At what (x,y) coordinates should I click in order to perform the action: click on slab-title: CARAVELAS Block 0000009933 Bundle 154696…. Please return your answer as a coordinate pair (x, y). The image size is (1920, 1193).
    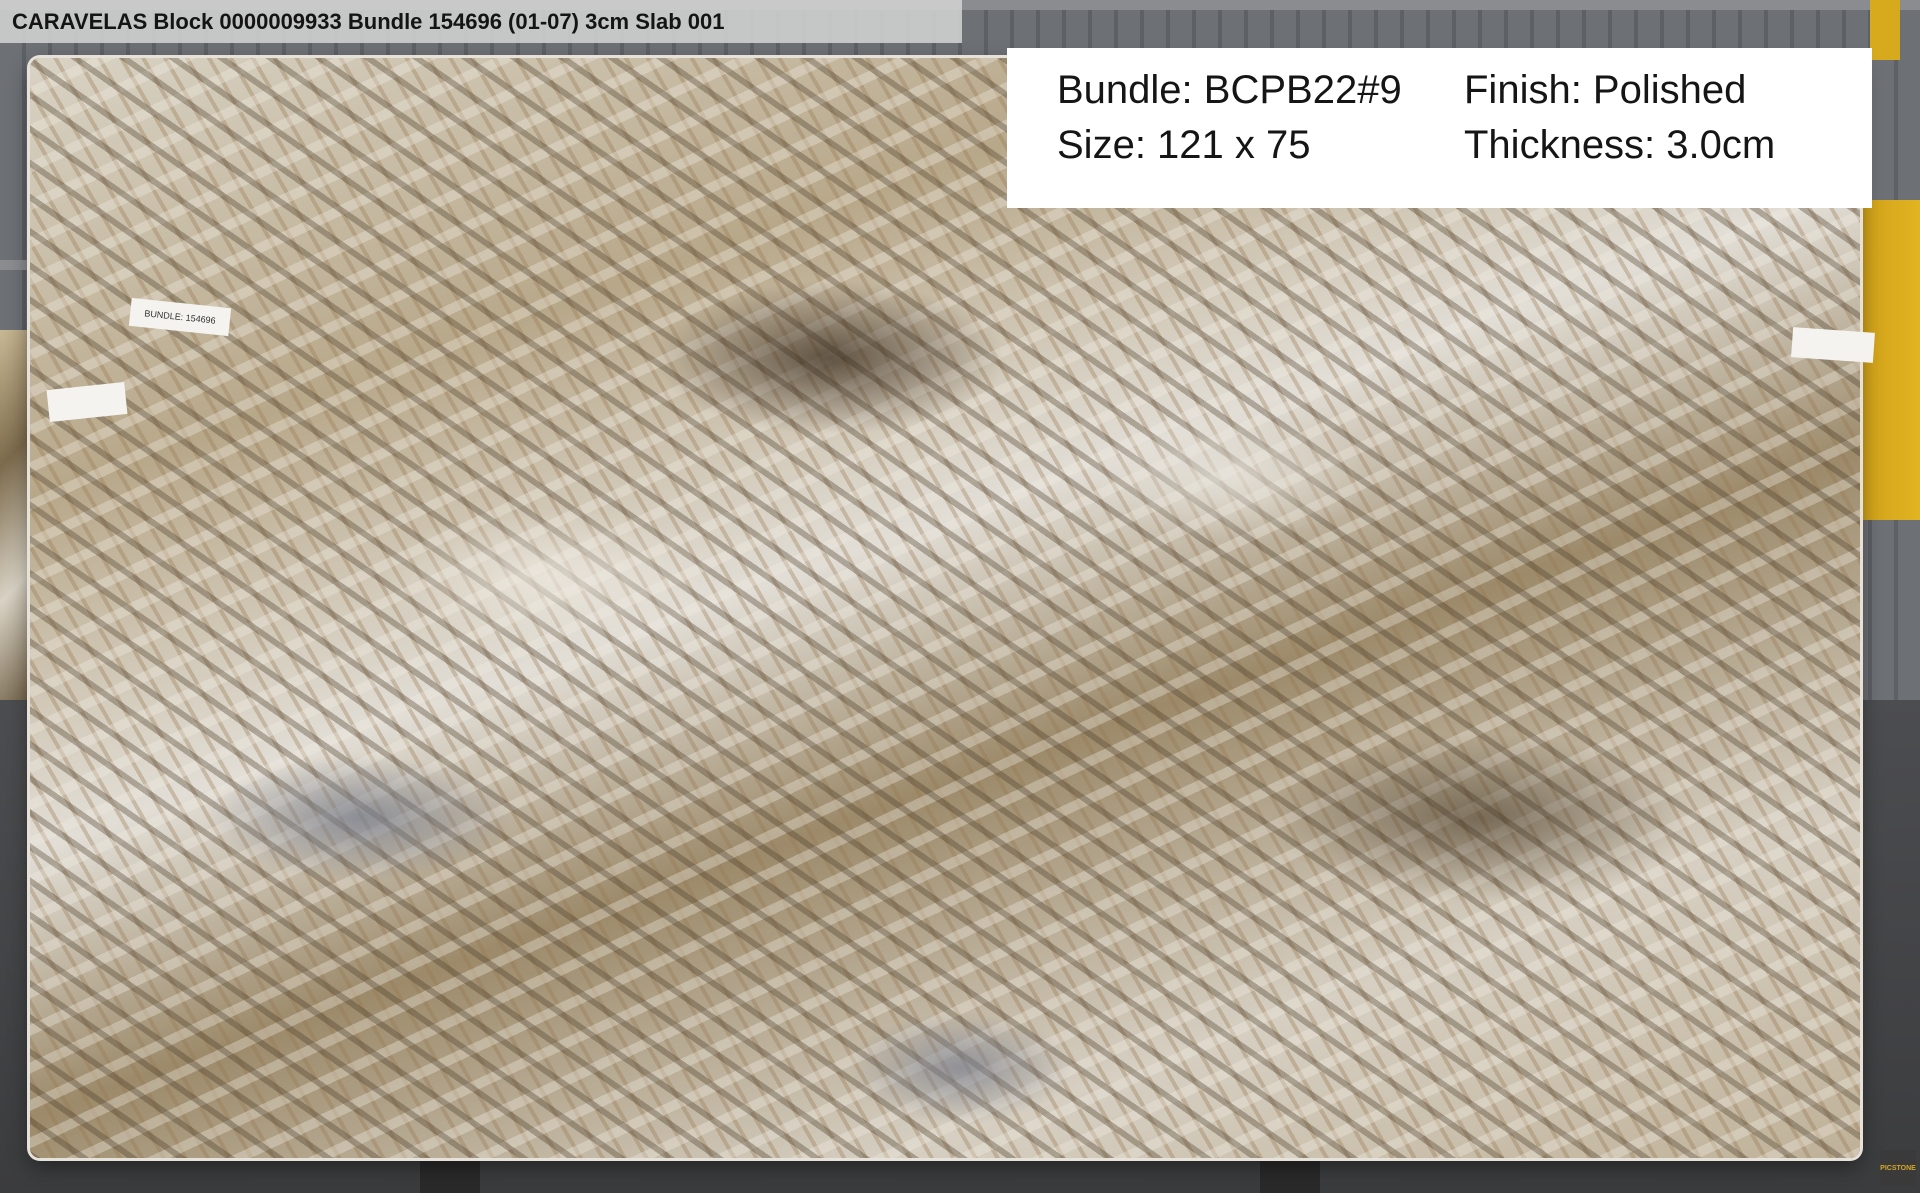
    Looking at the image, I should click on (368, 21).